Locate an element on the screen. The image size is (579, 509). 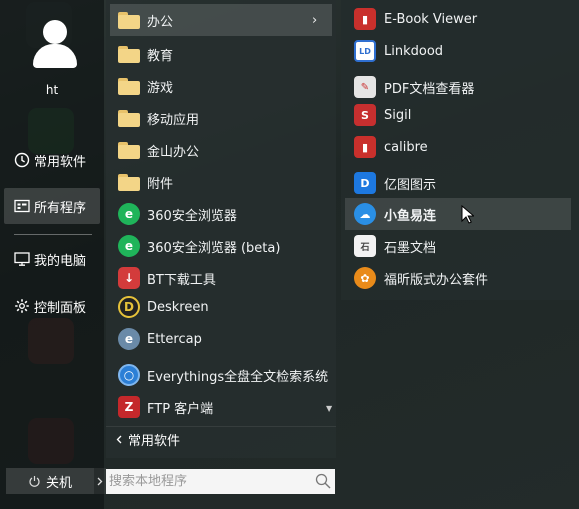
sidebar-item-frequent: 常用软件 is located at coordinates (52, 160).